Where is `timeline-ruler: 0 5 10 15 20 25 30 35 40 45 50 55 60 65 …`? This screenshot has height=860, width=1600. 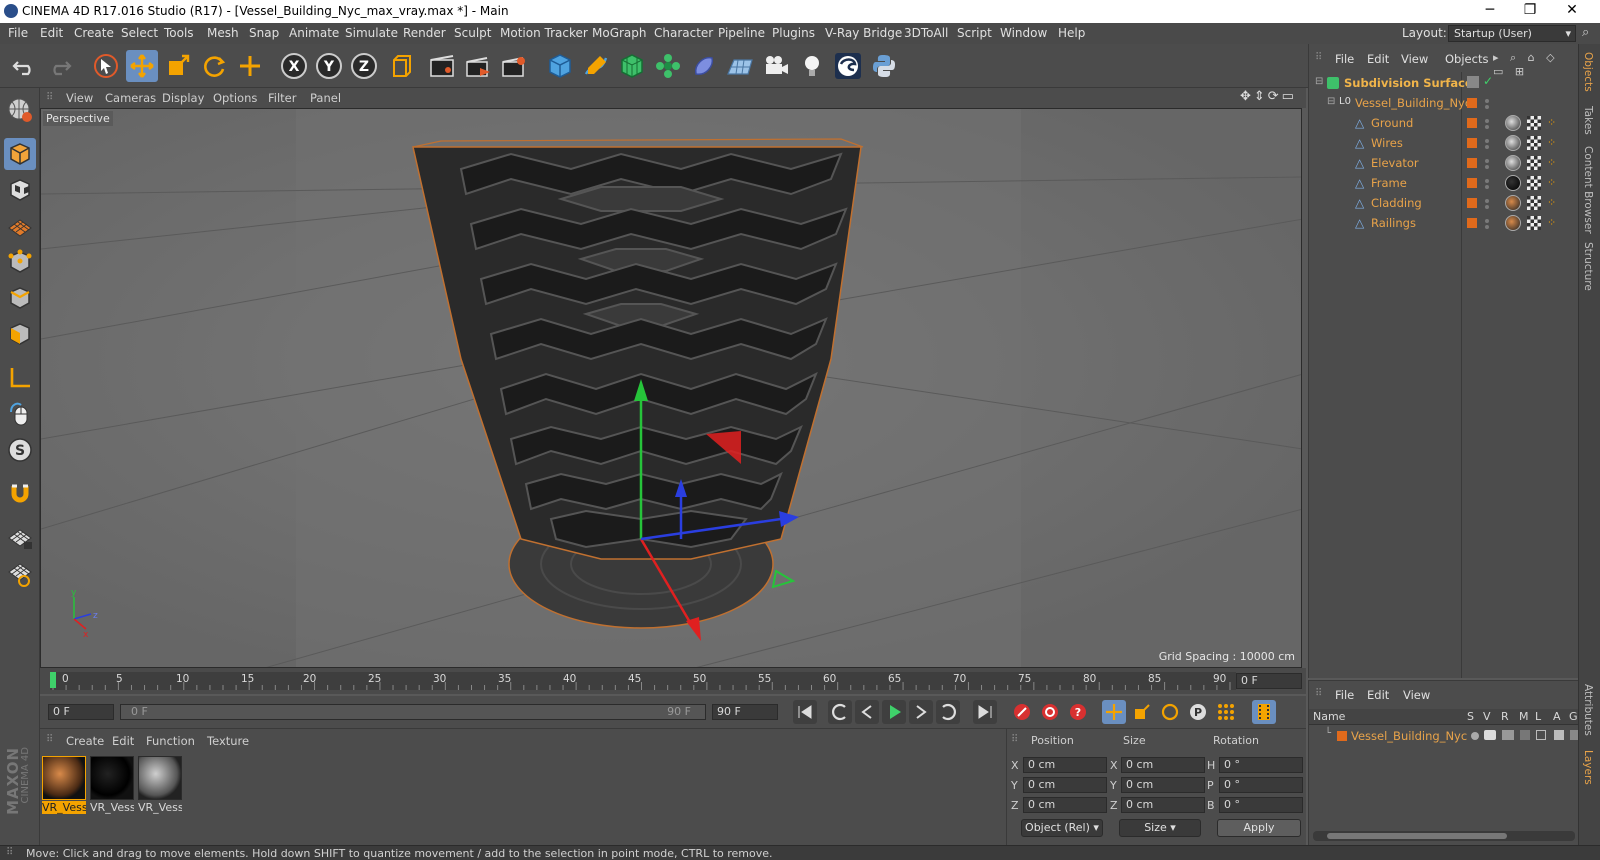 timeline-ruler: 0 5 10 15 20 25 30 35 40 45 50 55 60 65 … is located at coordinates (673, 681).